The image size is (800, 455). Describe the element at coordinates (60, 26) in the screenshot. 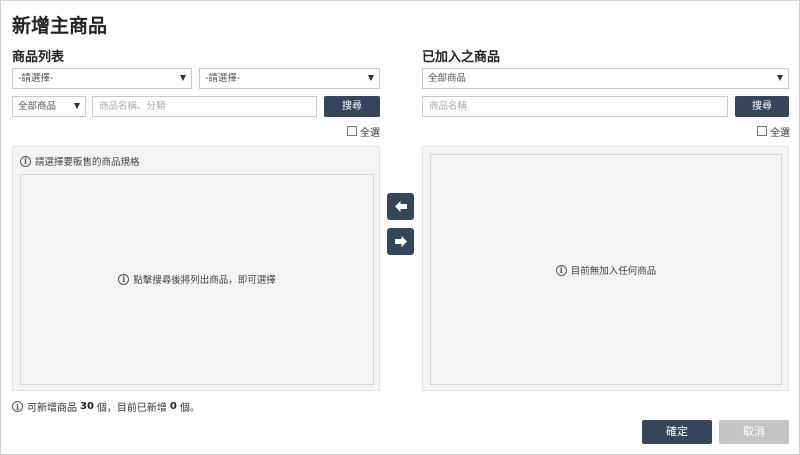

I see `dialog-title: 新增主商品` at that location.